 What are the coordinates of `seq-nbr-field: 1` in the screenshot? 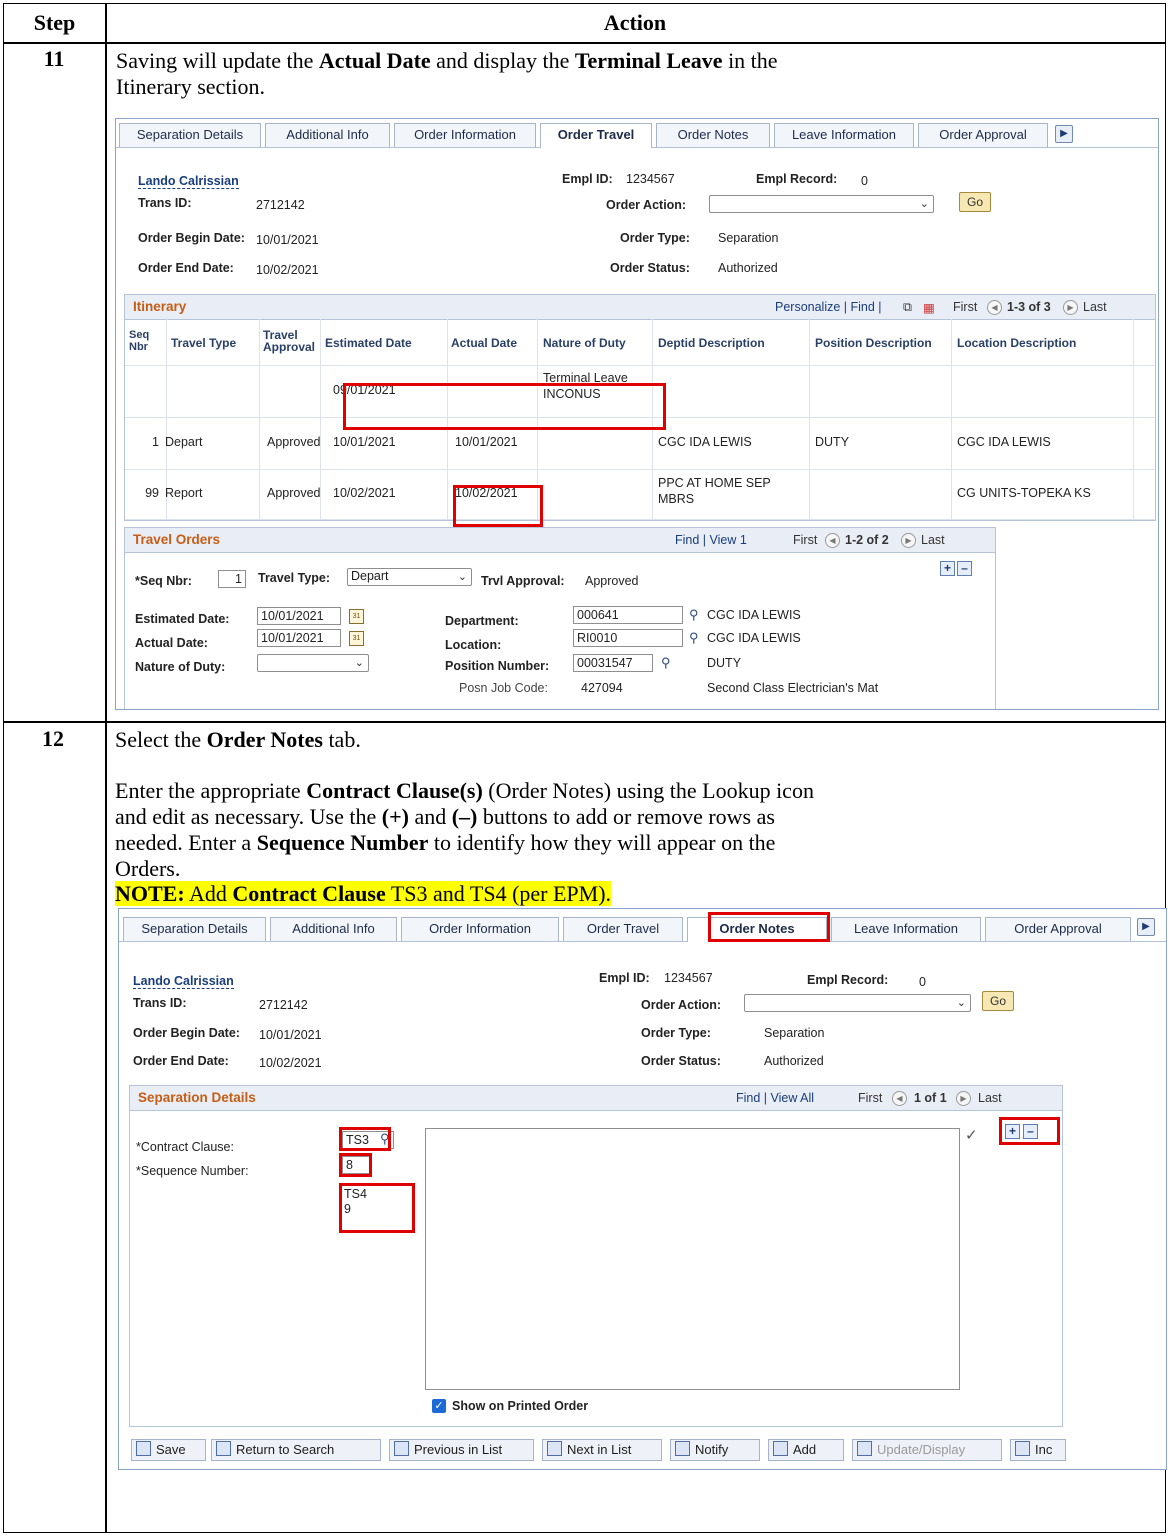 It's located at (232, 579).